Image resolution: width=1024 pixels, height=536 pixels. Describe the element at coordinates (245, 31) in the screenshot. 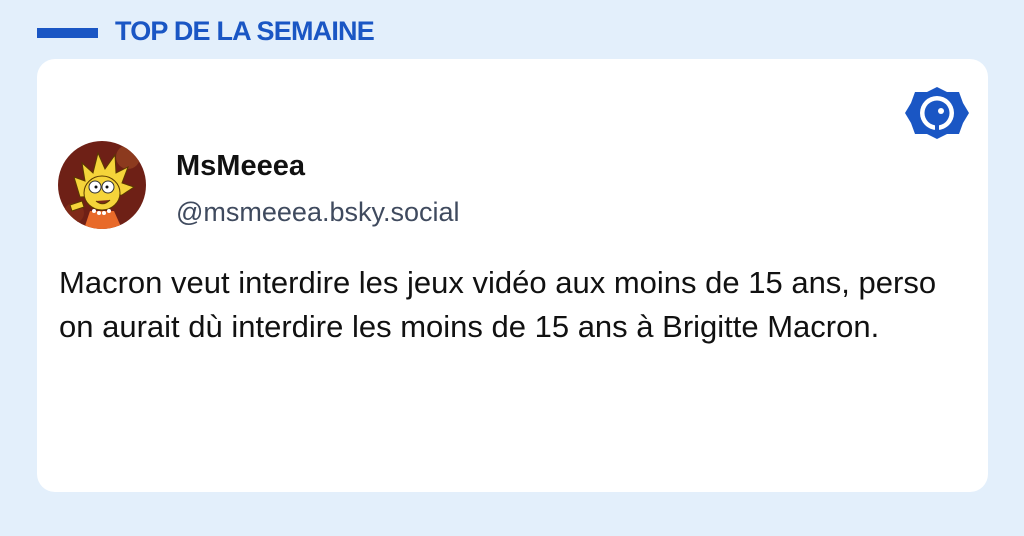

I see `section-title: TOP DE LA SEMAINE` at that location.